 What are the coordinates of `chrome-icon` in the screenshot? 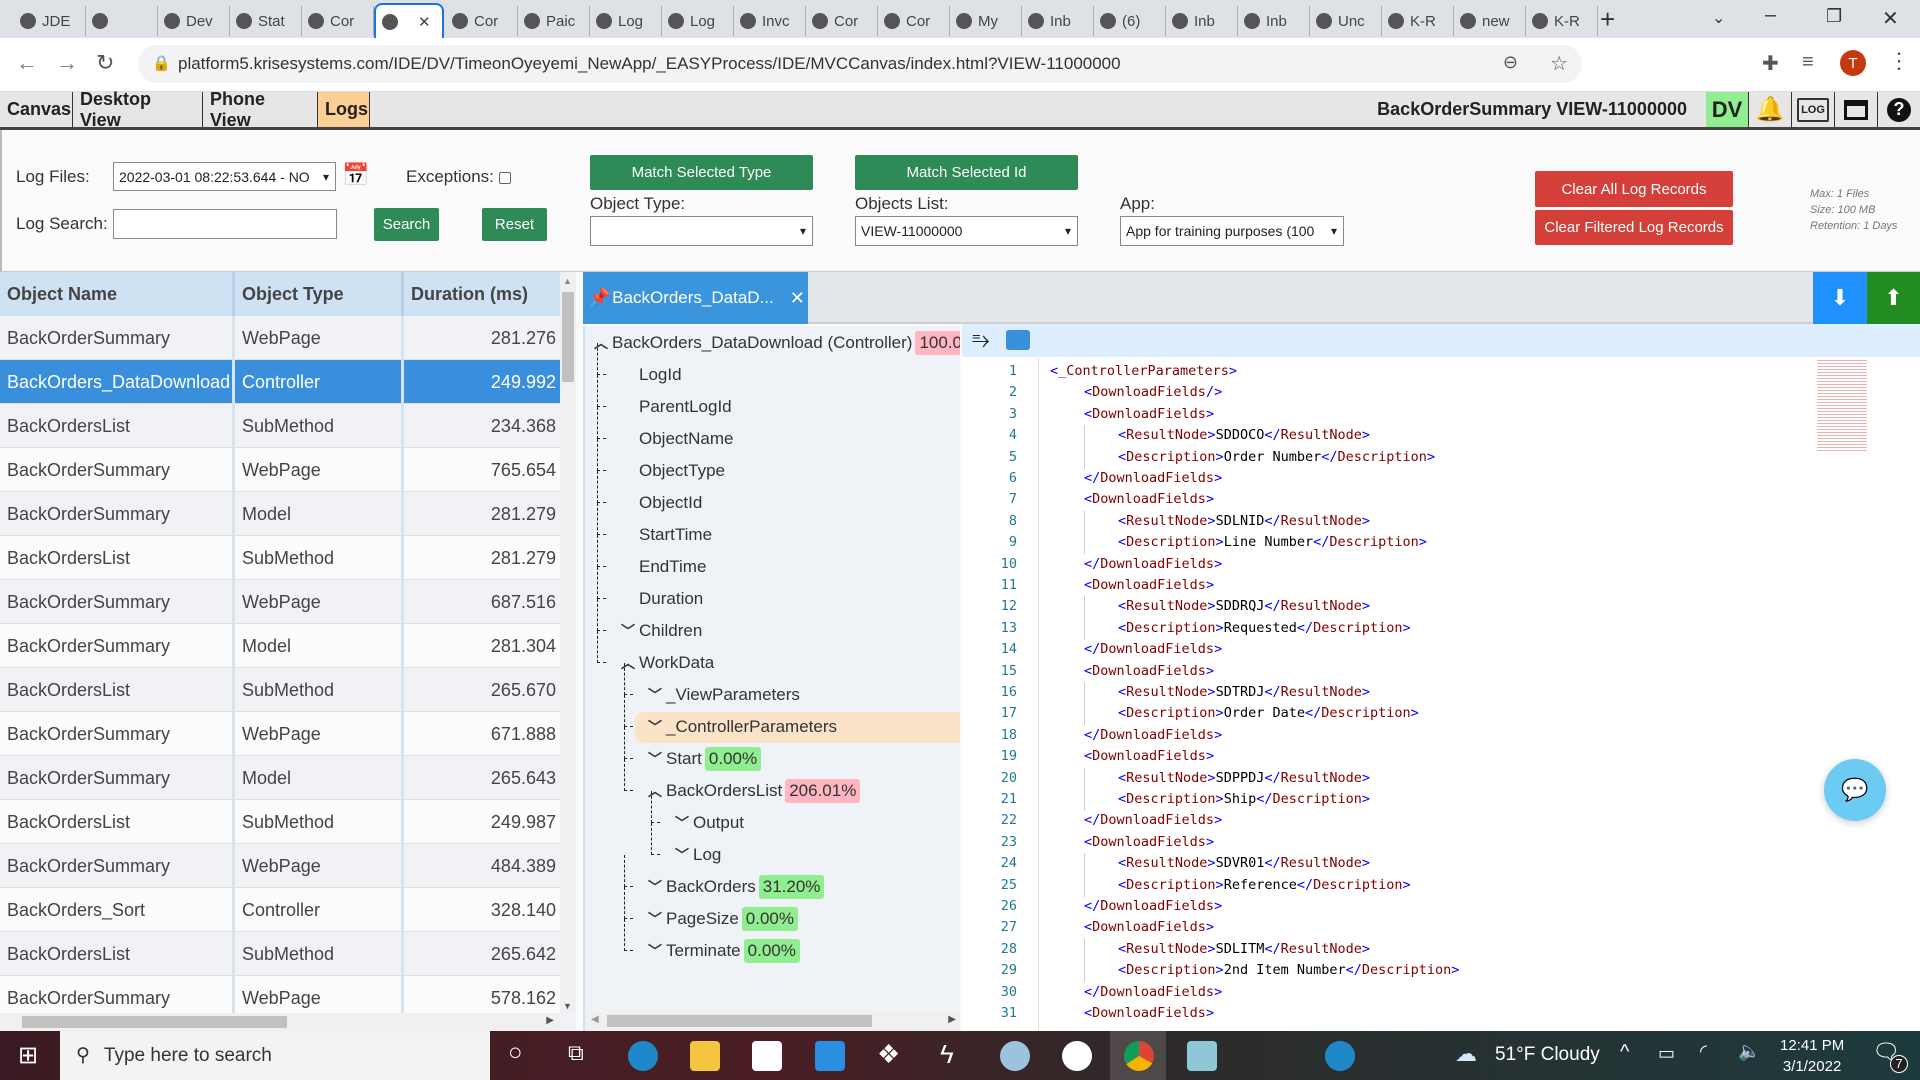 It's located at (1139, 1056).